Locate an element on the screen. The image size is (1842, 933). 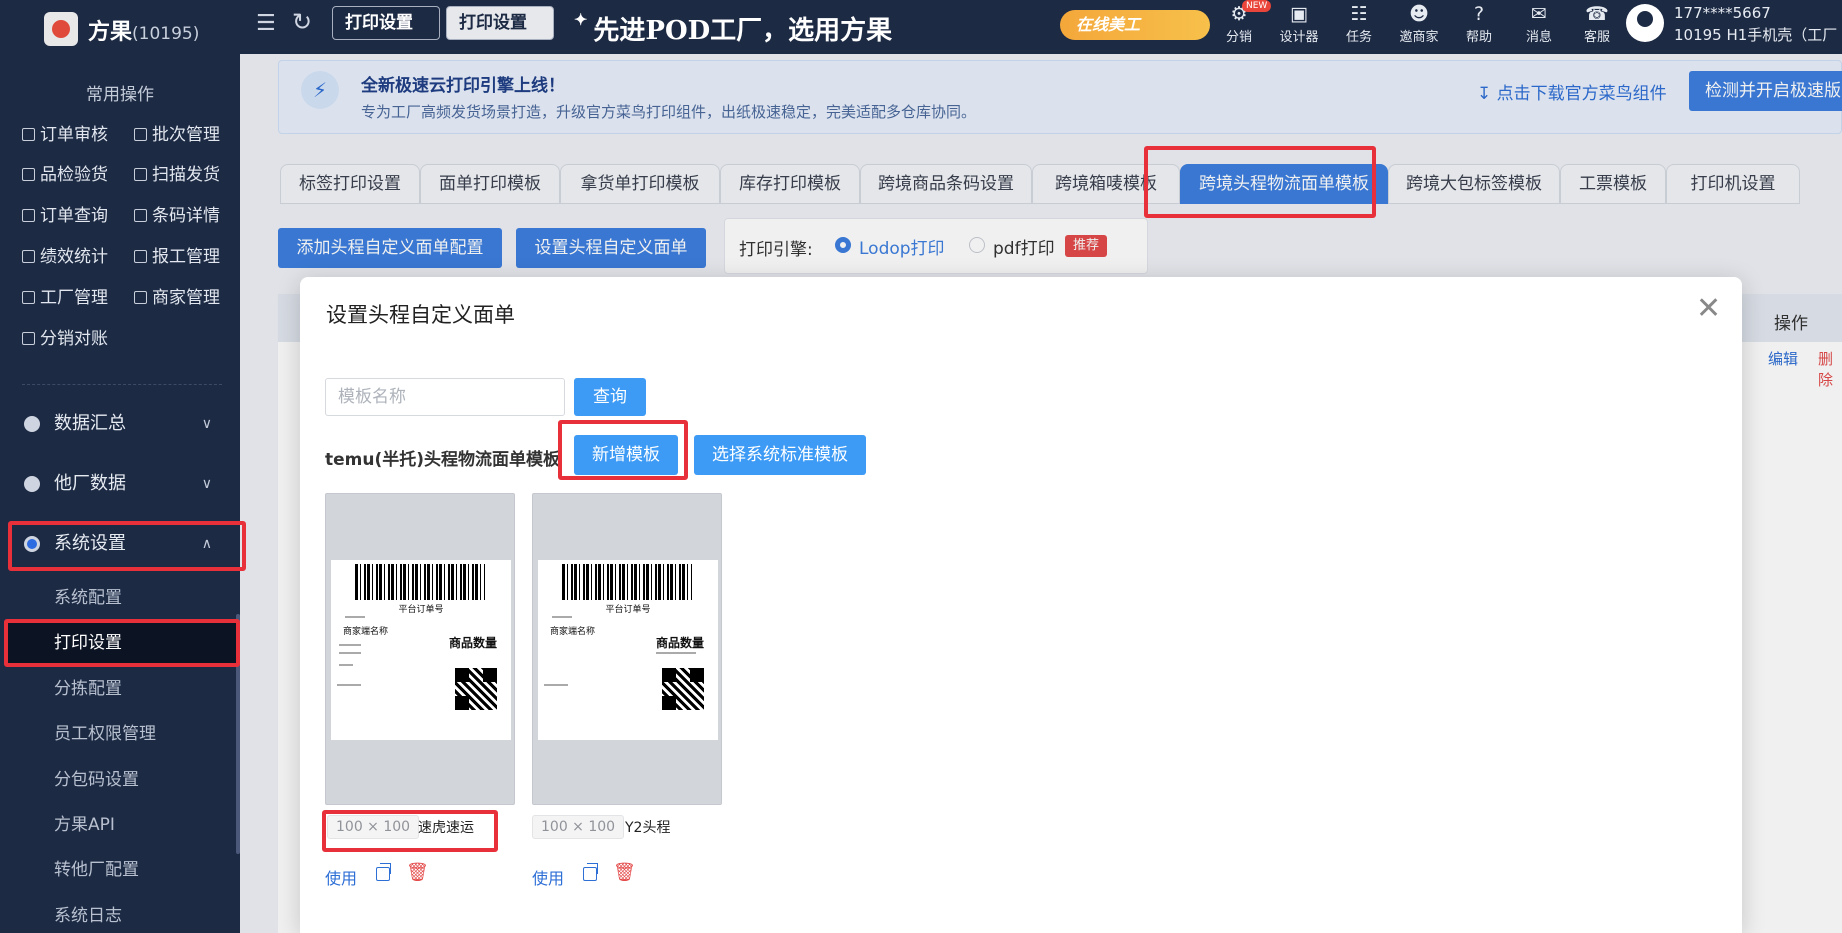
sidebar-section-title: 常用操作 is located at coordinates (120, 95).